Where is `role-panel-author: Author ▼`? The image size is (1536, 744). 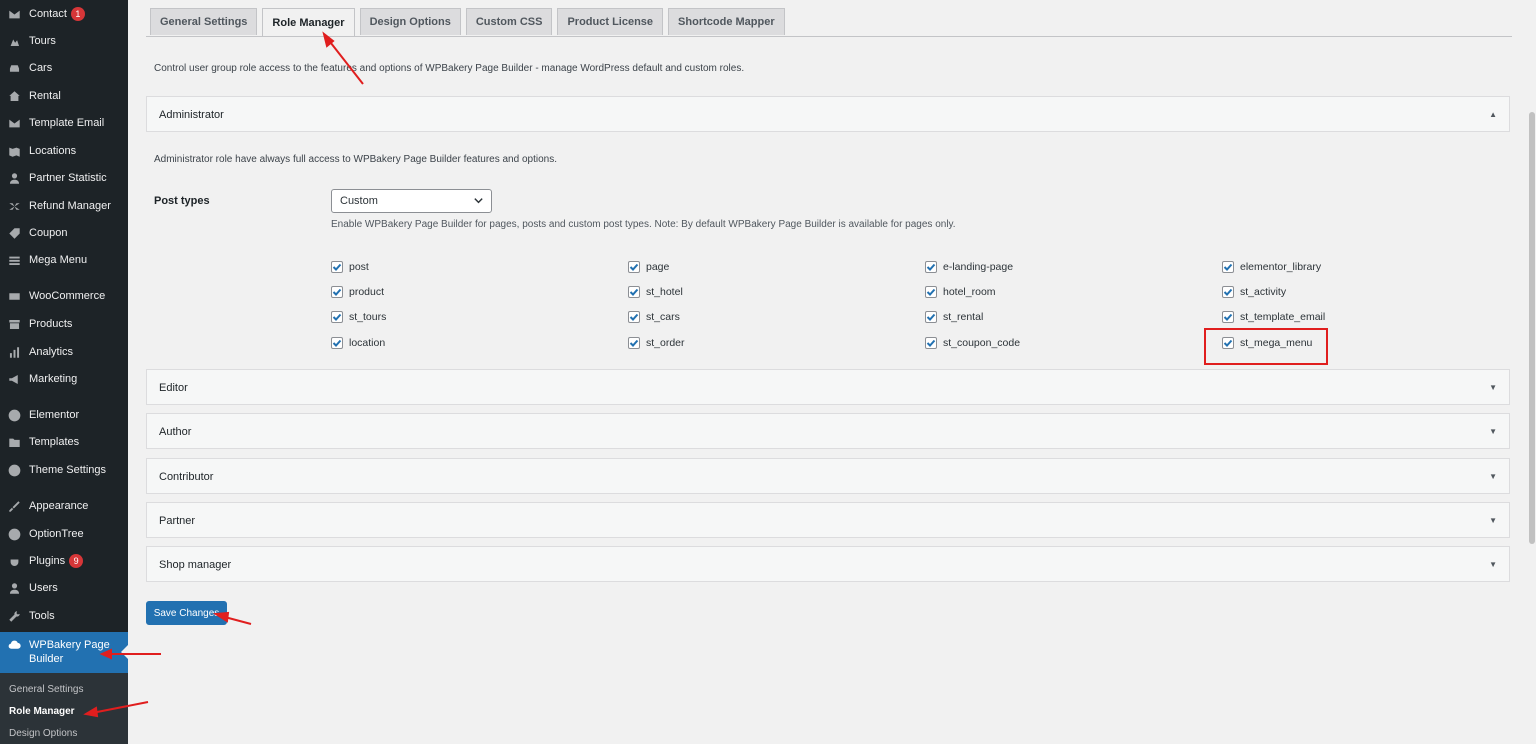
role-panel-author: Author ▼ is located at coordinates (828, 431).